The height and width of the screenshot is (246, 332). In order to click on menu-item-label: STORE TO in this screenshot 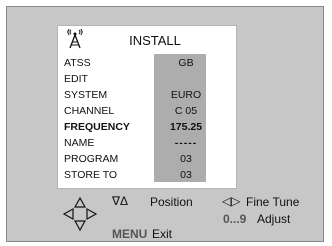, I will do `click(91, 175)`.